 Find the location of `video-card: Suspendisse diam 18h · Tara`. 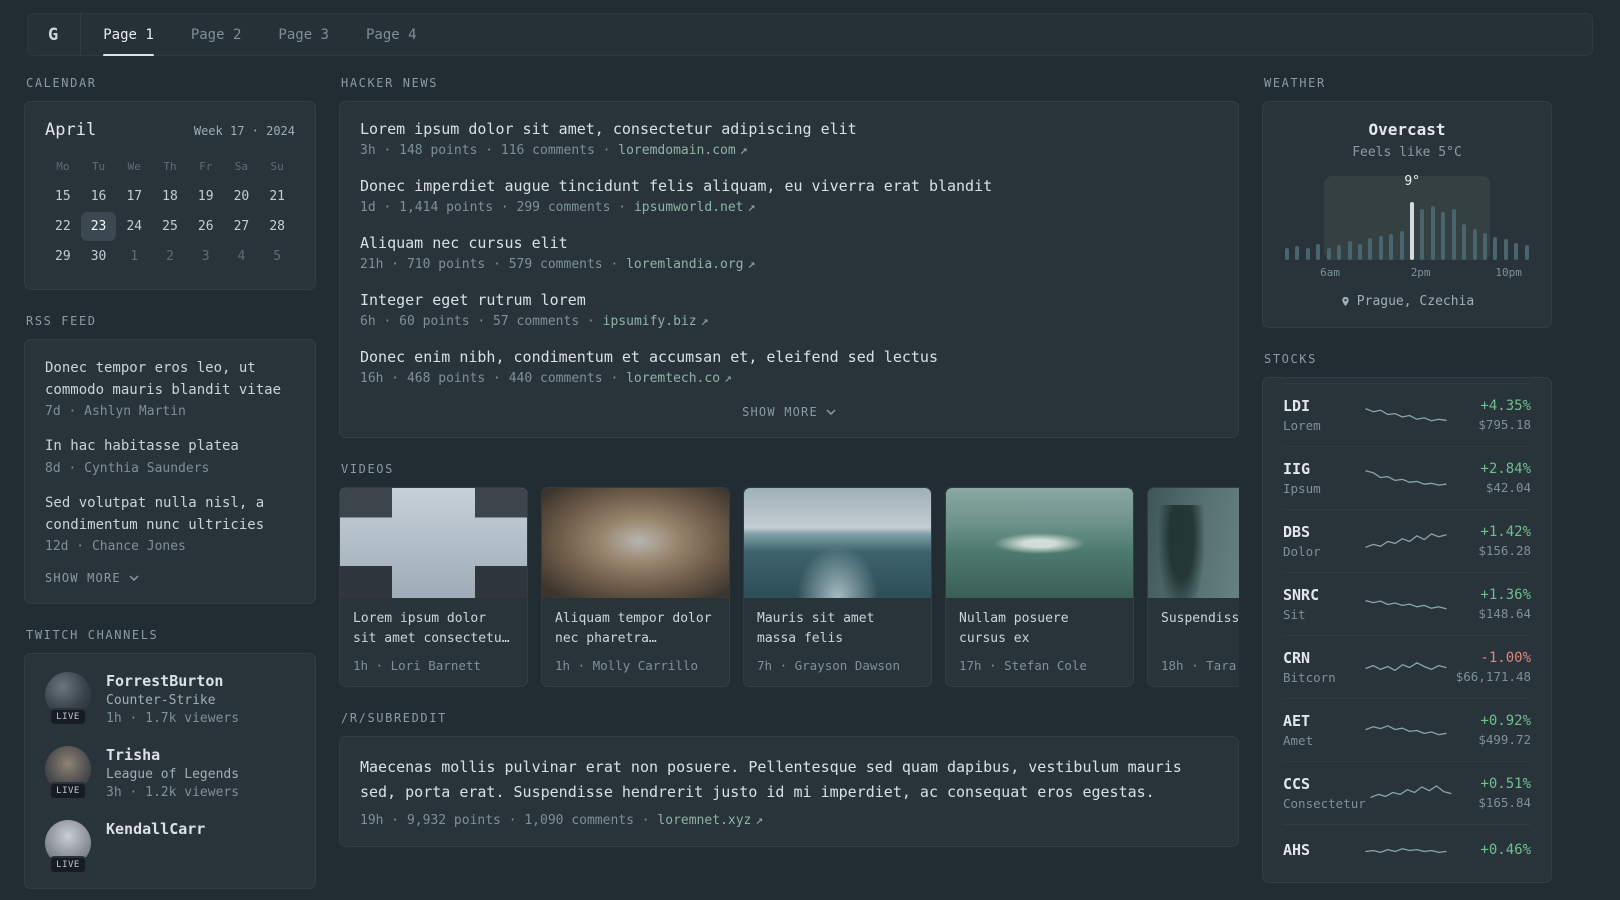

video-card: Suspendisse diam 18h · Tara is located at coordinates (1193, 587).